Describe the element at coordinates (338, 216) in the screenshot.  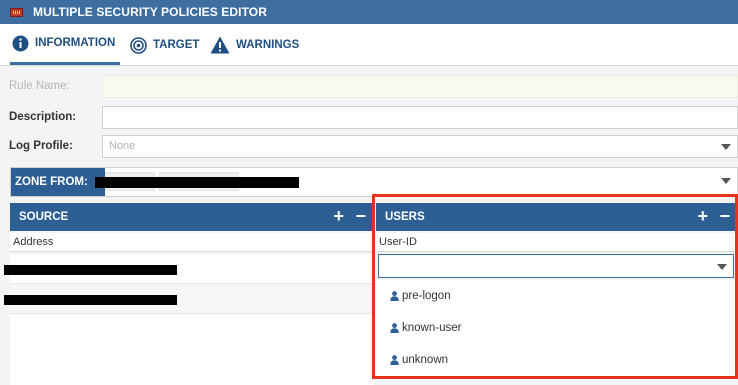
I see `add-source-button: +` at that location.